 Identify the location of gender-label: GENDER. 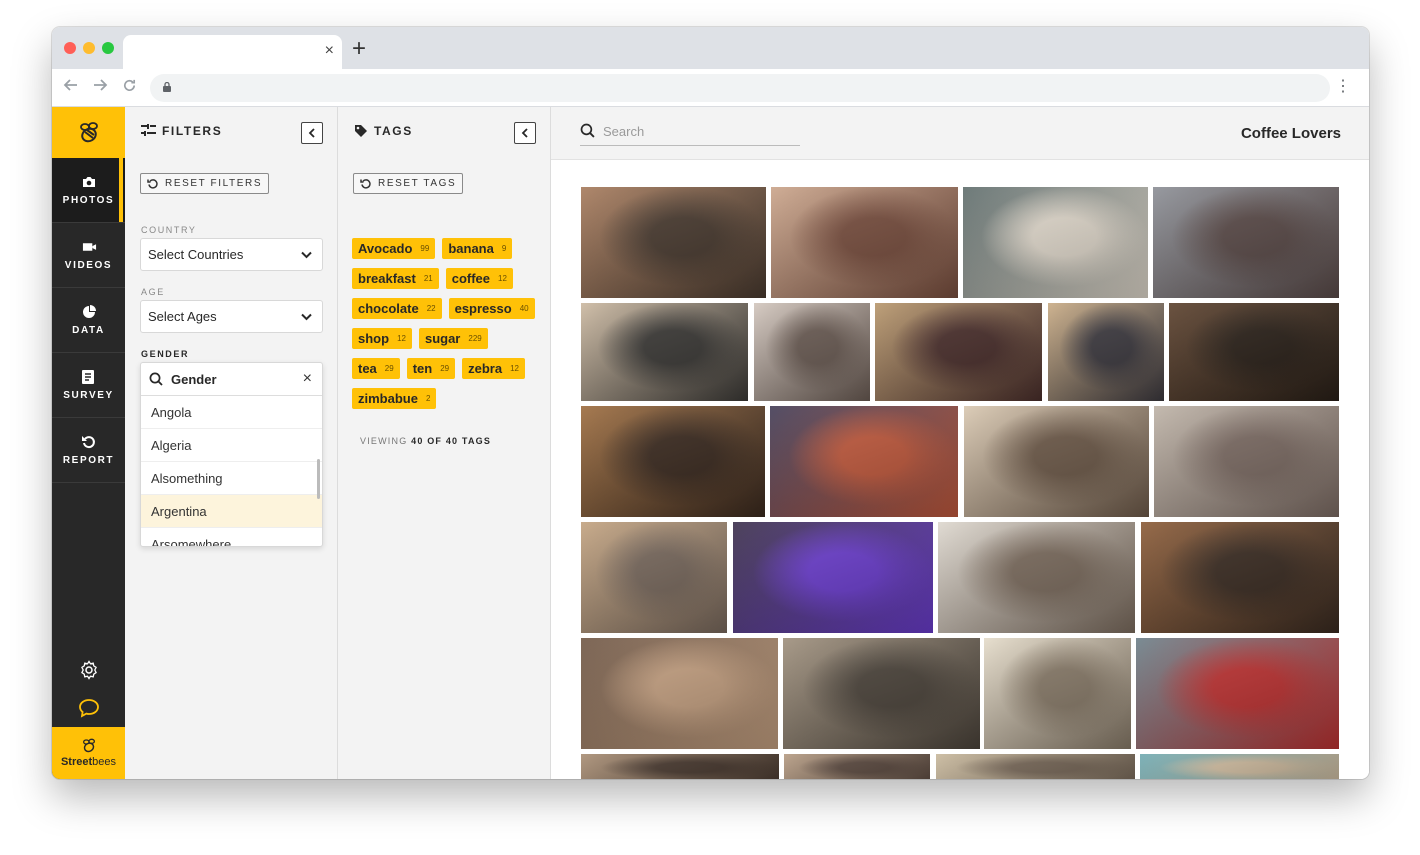
(165, 354).